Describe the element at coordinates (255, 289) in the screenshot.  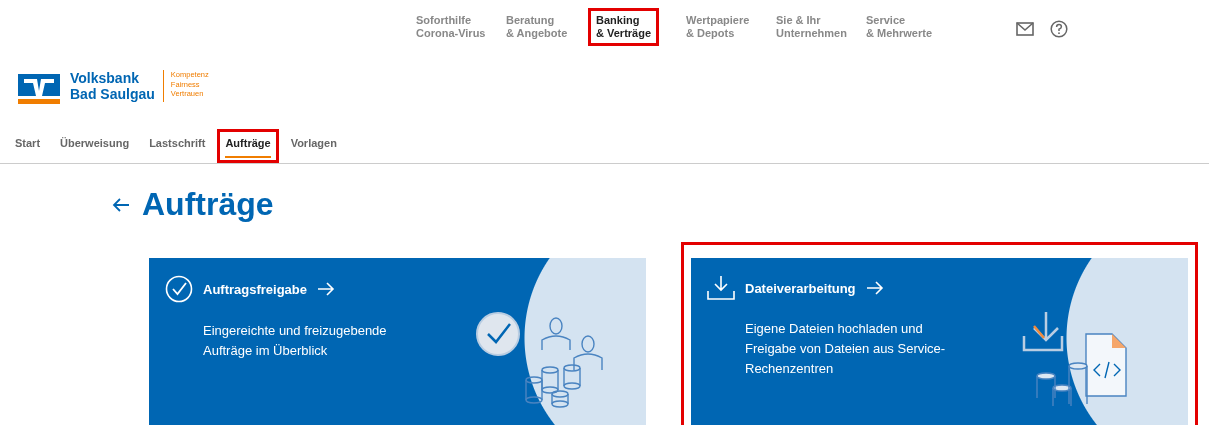
I see `card-title: Auftragsfreigabe` at that location.